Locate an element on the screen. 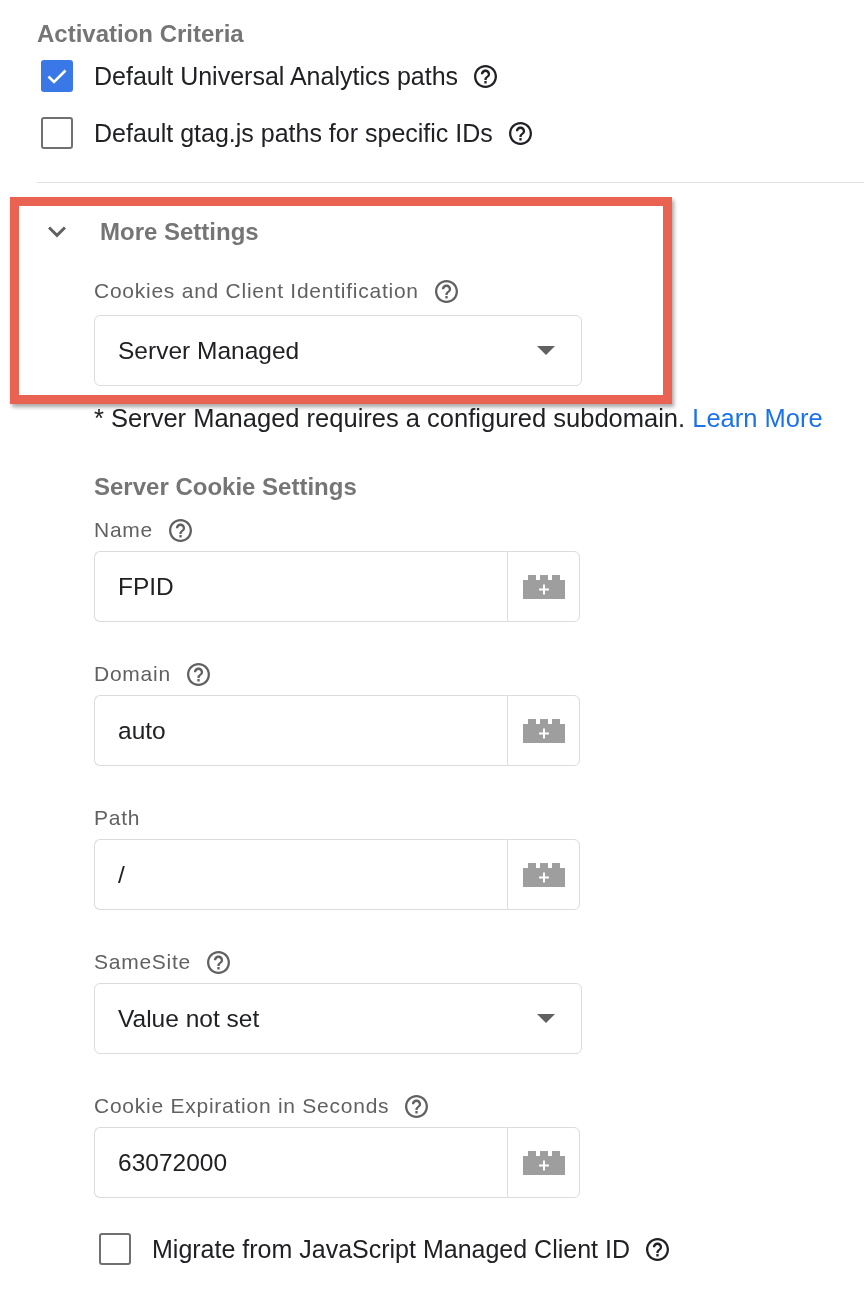 This screenshot has height=1294, width=864. section-heading: More Settings is located at coordinates (179, 232).